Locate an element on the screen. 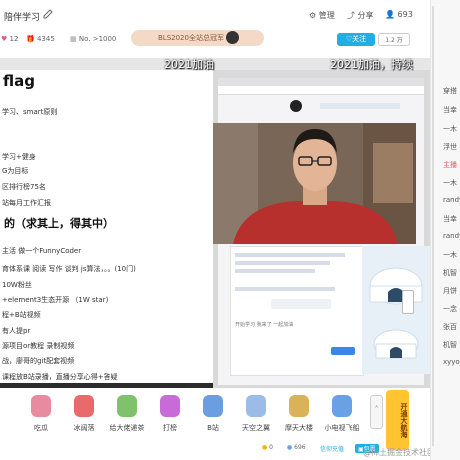 The height and width of the screenshot is (460, 460). cola-gift-icon is located at coordinates (84, 406).